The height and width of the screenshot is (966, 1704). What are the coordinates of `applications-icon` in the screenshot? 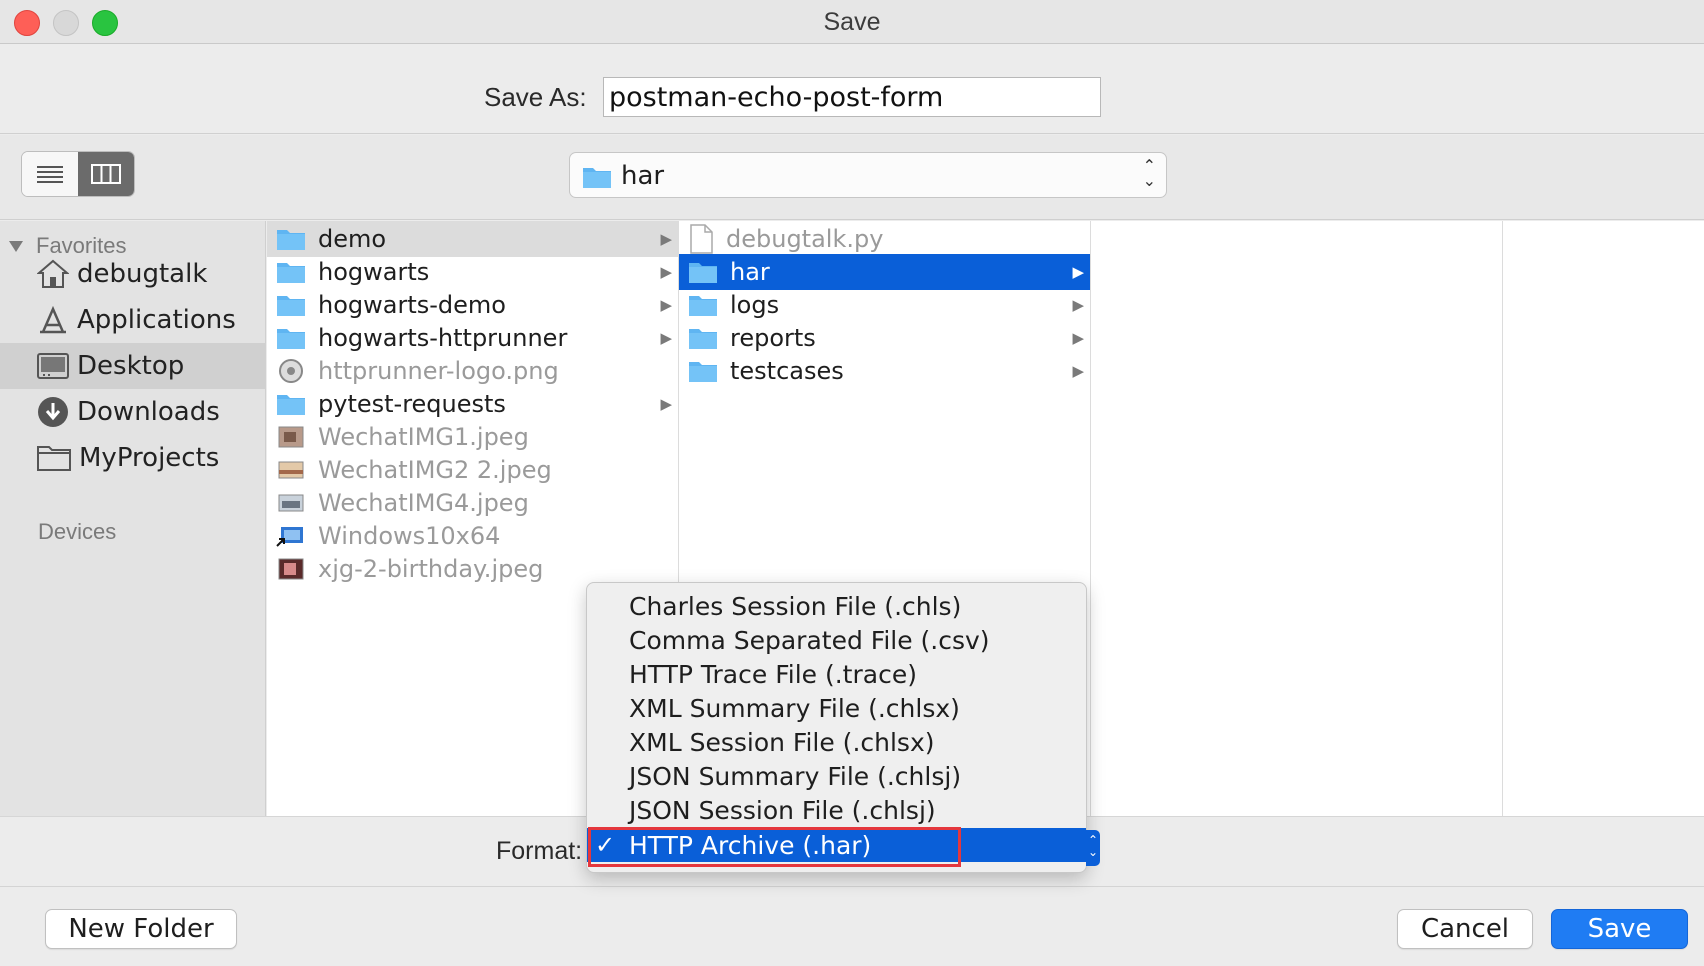 It's located at (53, 319).